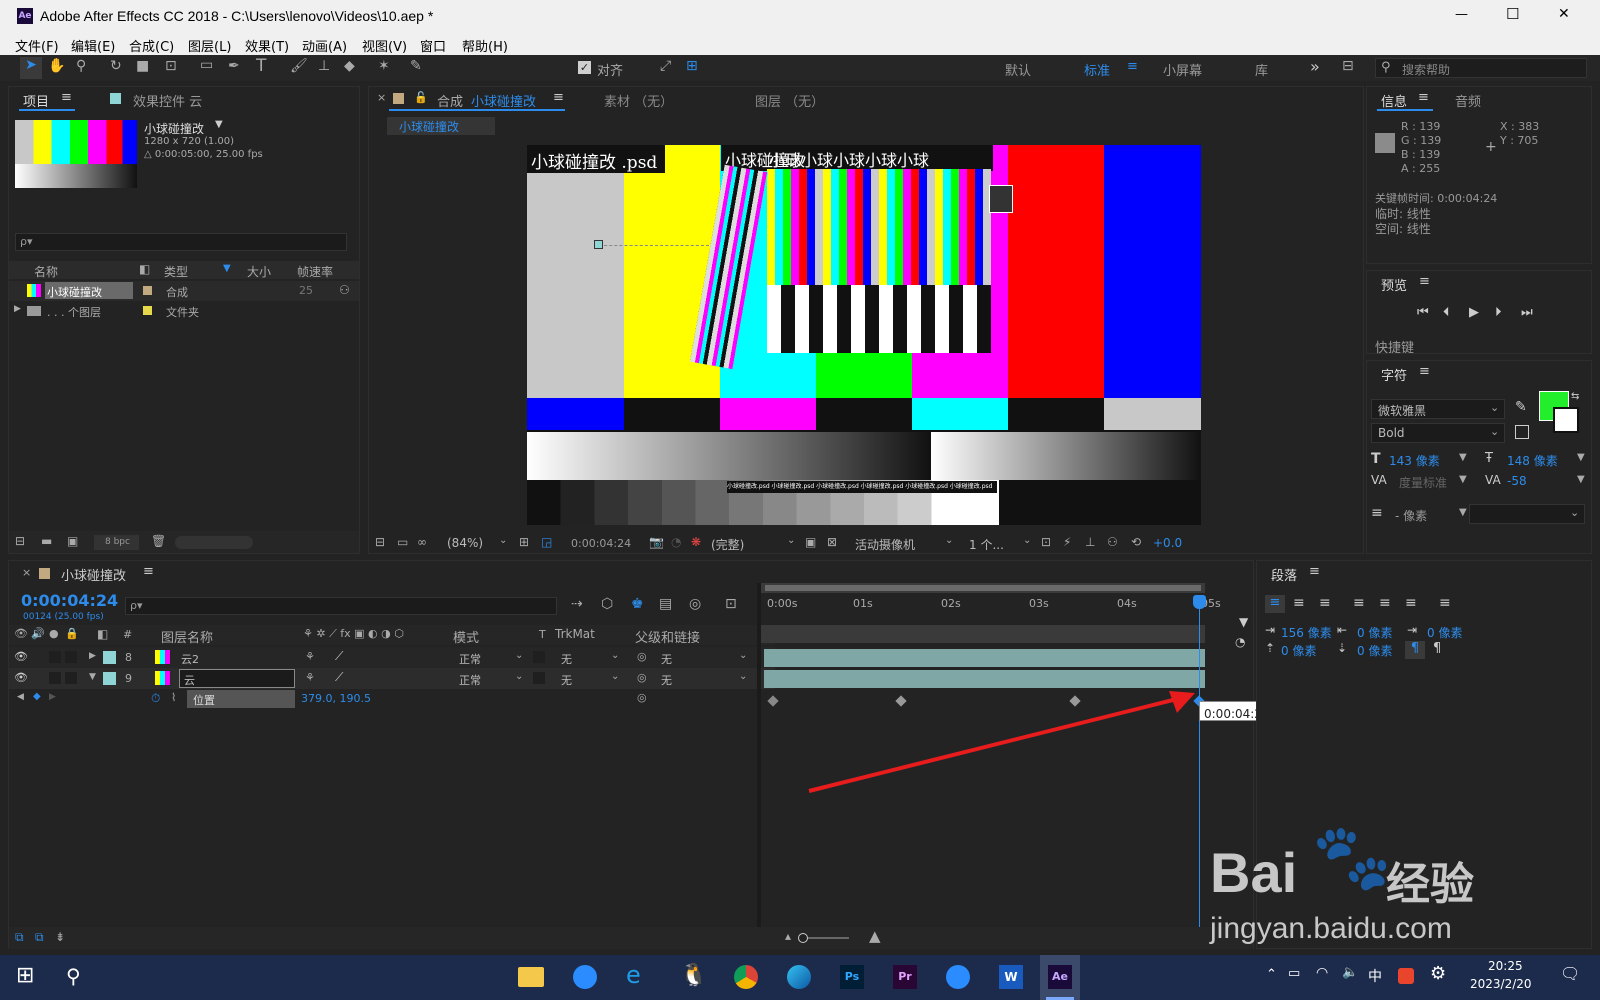 This screenshot has width=1600, height=1000. Describe the element at coordinates (1275, 604) in the screenshot. I see `align-left-button: ≡` at that location.